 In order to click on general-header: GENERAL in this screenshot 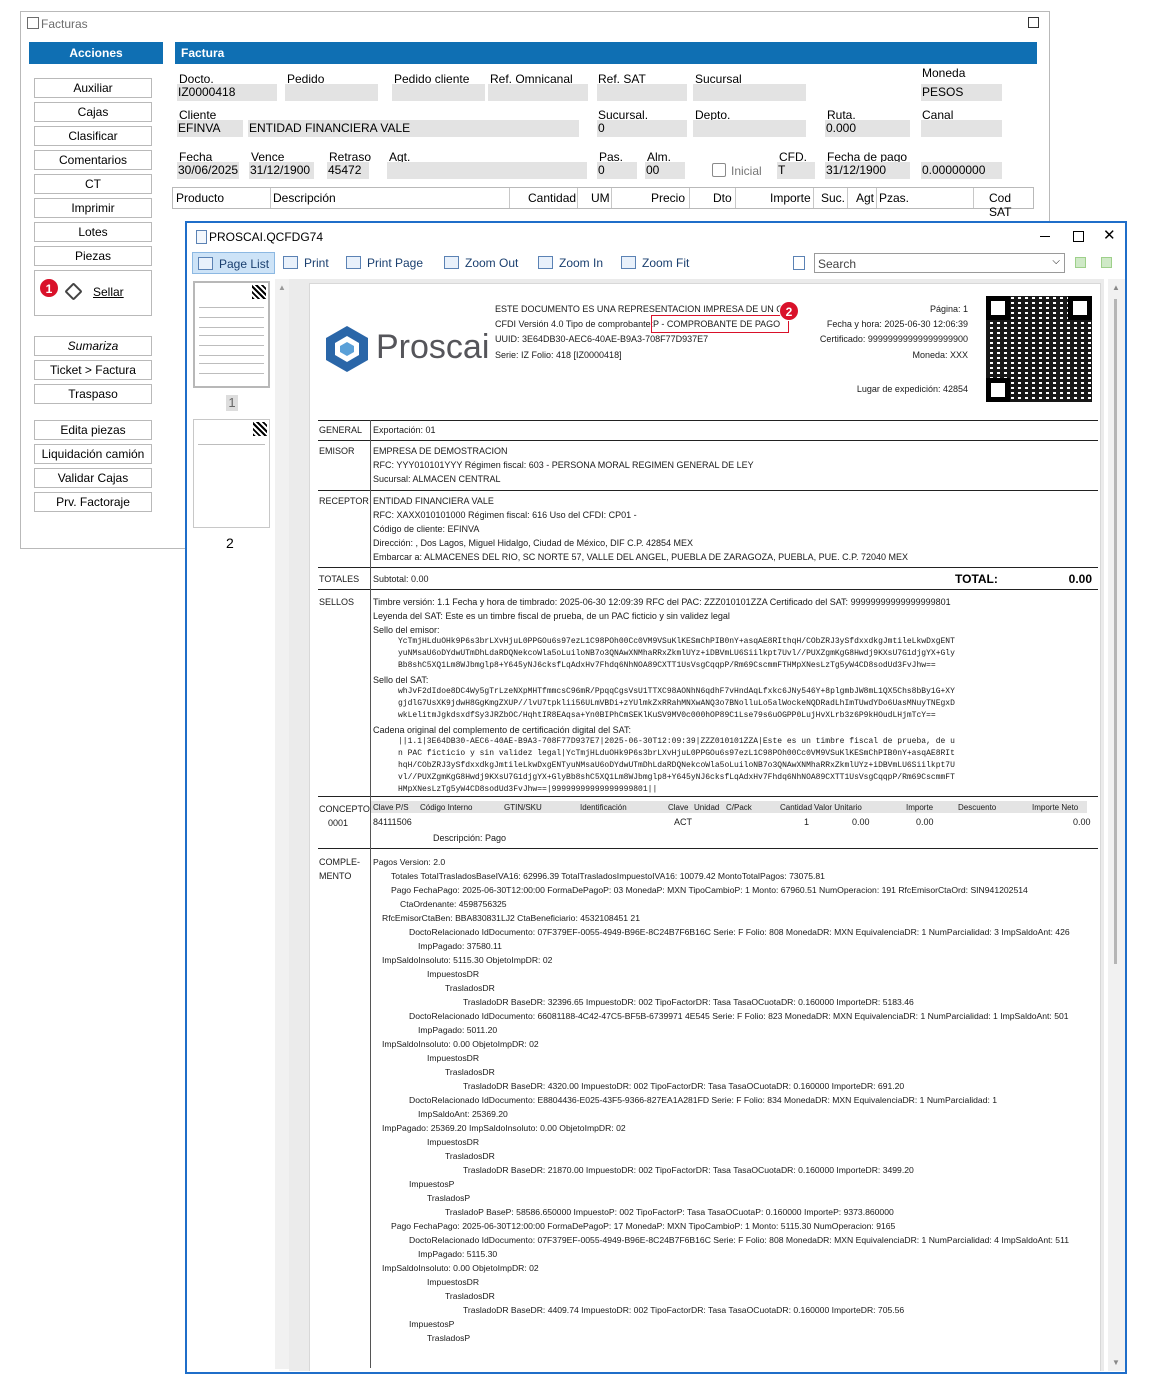, I will do `click(341, 430)`.